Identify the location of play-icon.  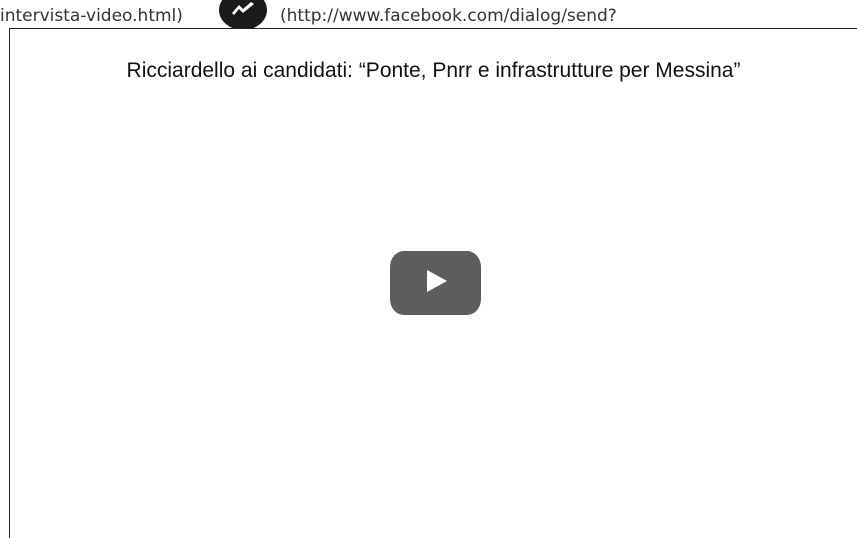
(436, 283).